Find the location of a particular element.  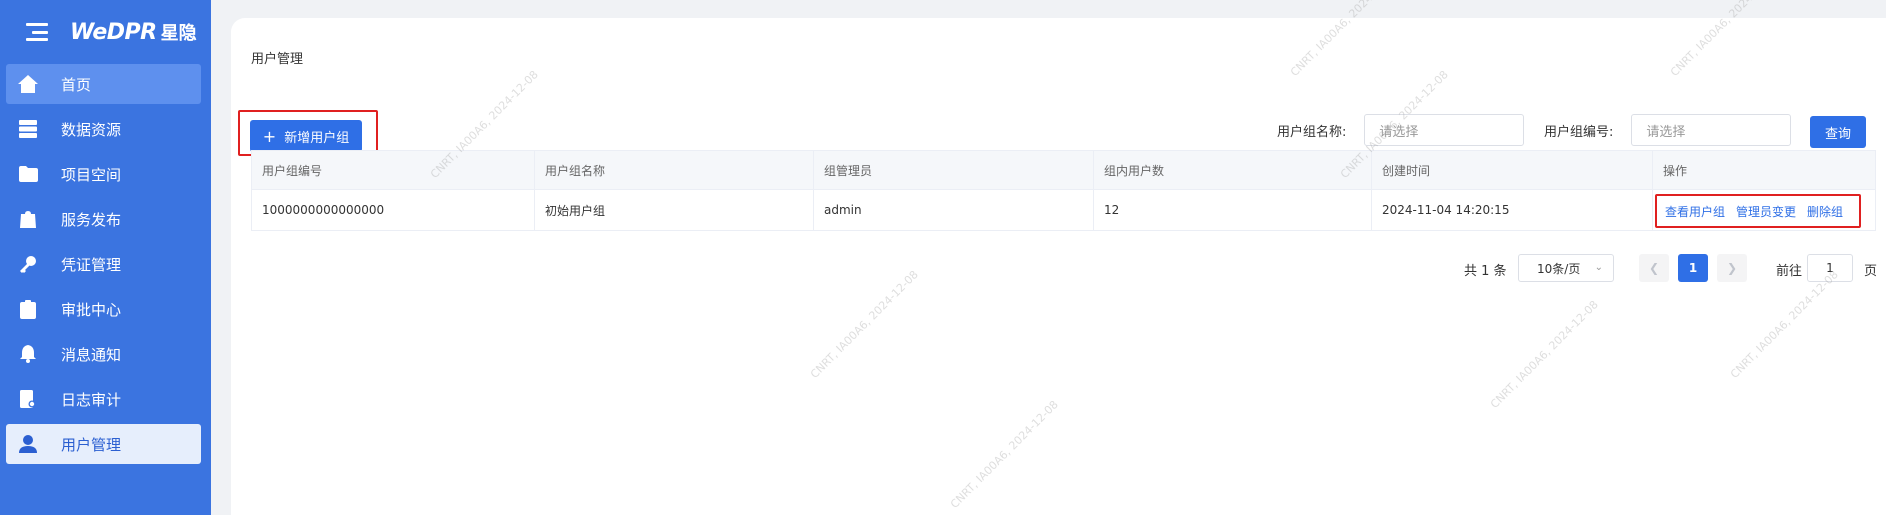

page-size-select: 10条/页 ⌄ is located at coordinates (1566, 268).